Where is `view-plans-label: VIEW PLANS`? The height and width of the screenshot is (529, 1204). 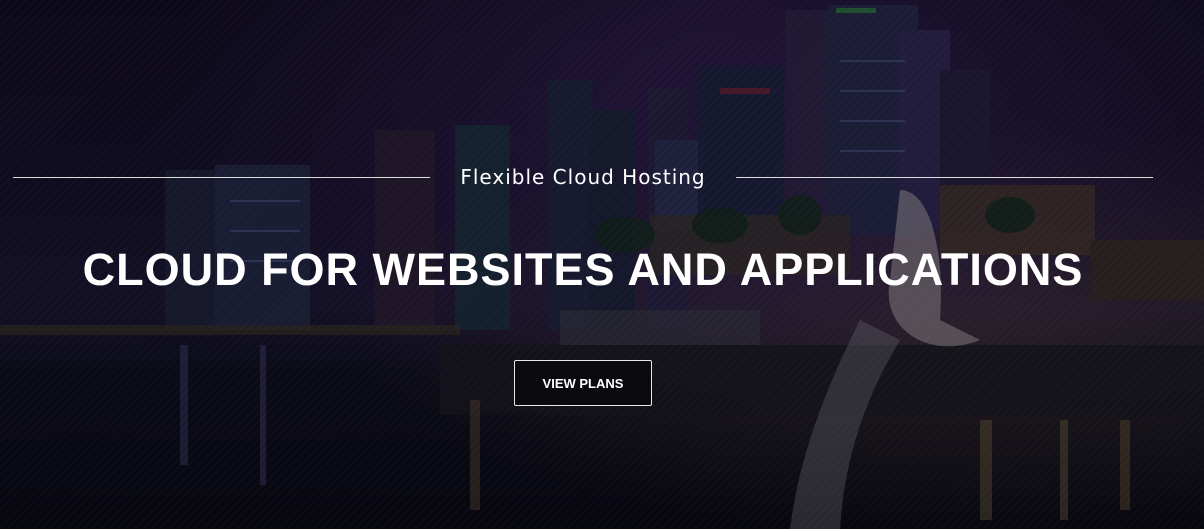
view-plans-label: VIEW PLANS is located at coordinates (583, 383).